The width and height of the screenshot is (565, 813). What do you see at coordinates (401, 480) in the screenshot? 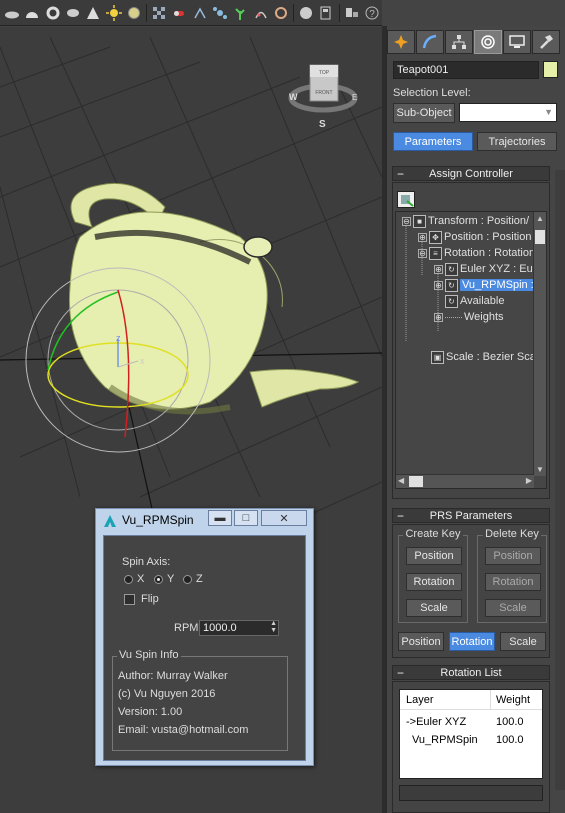
I see `scroll-left-icon: ◀` at bounding box center [401, 480].